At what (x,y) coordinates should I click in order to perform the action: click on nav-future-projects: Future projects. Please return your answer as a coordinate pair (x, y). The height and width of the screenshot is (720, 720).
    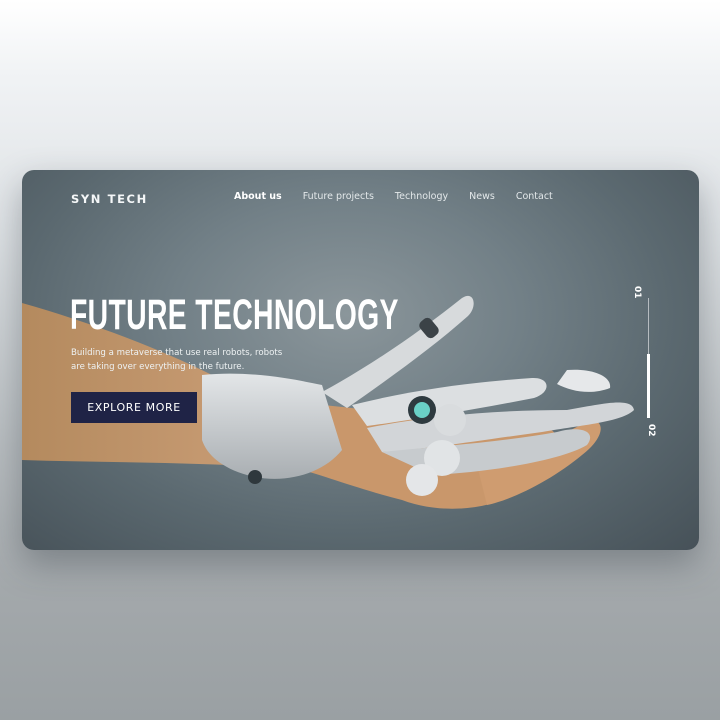
    Looking at the image, I should click on (338, 196).